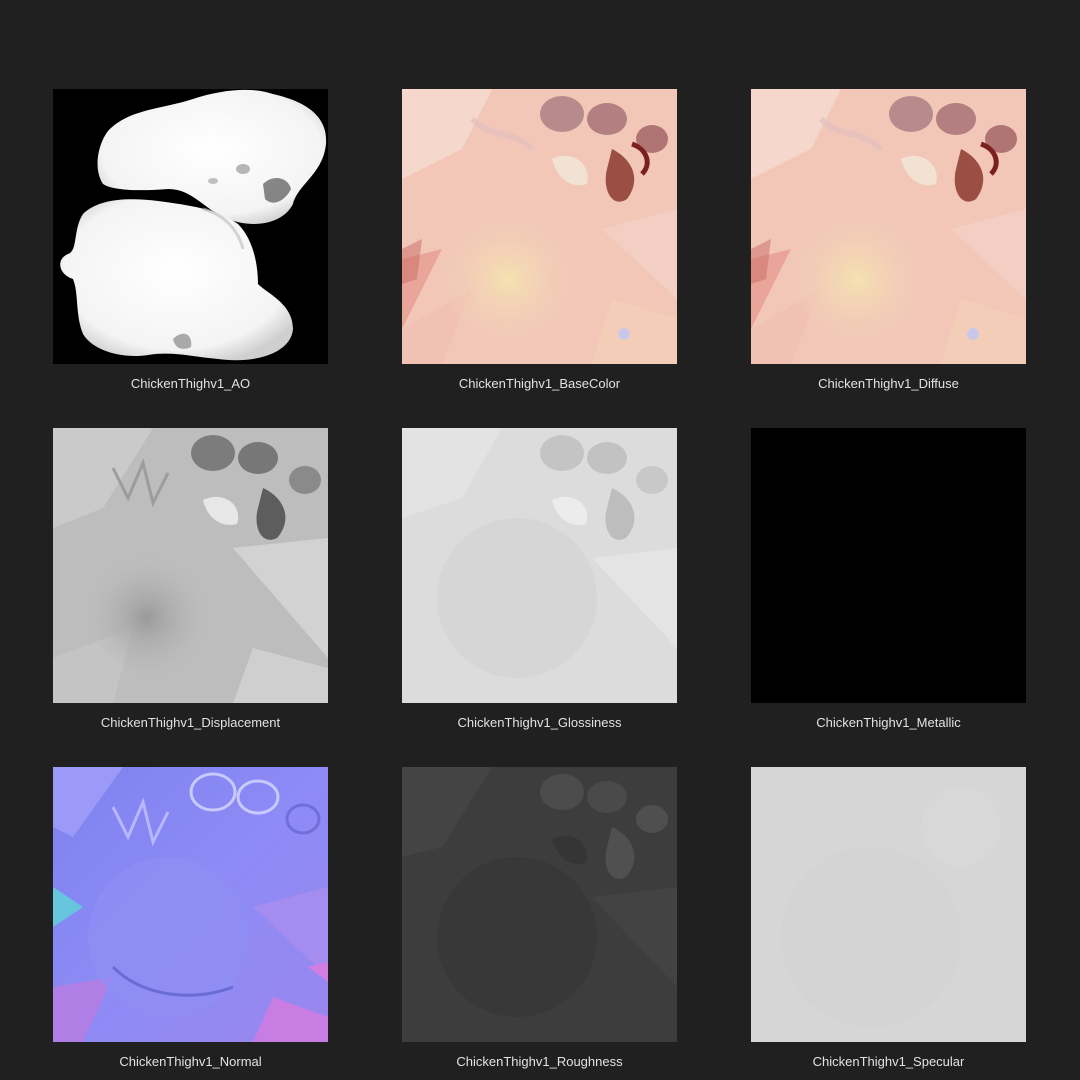 The height and width of the screenshot is (1080, 1080). I want to click on file-tile-displacement: ChickenThighv1_Displacement, so click(190, 579).